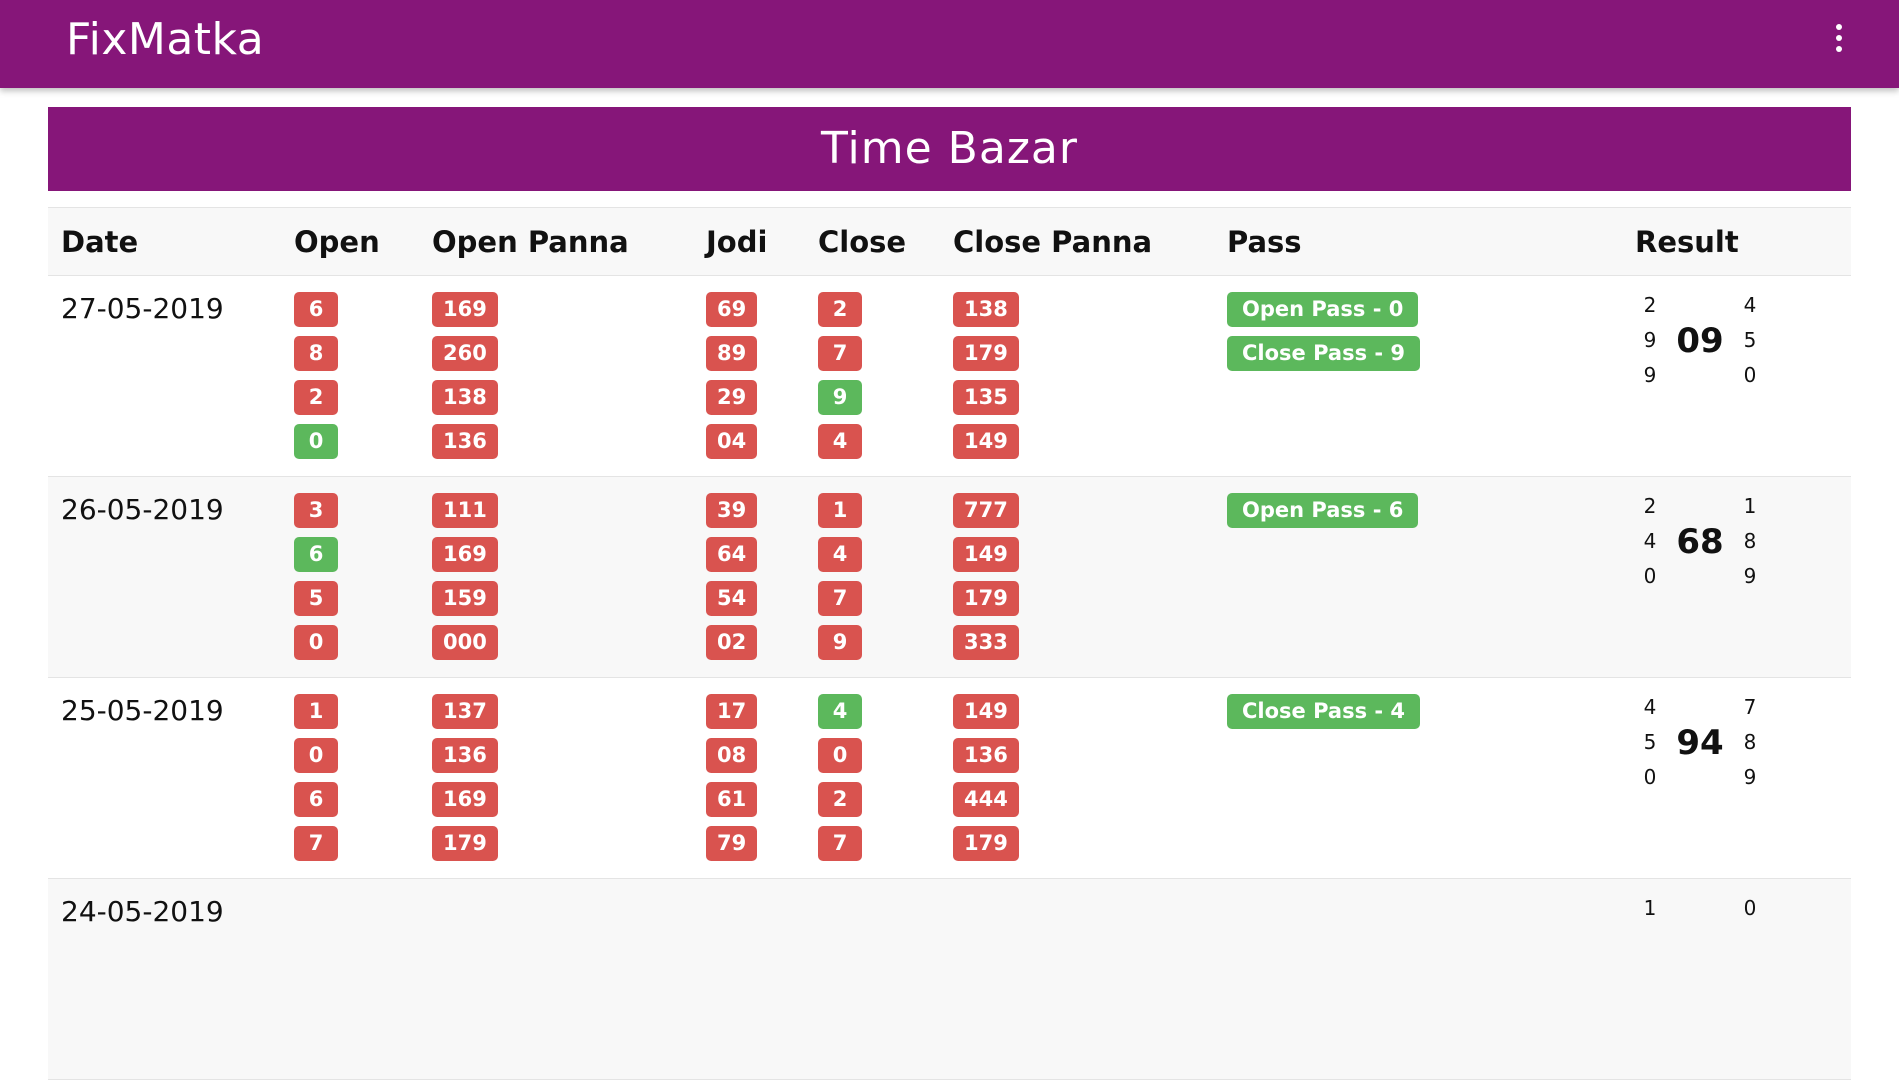 This screenshot has height=1080, width=1899. What do you see at coordinates (1077, 979) in the screenshot?
I see `close-panna-cell` at bounding box center [1077, 979].